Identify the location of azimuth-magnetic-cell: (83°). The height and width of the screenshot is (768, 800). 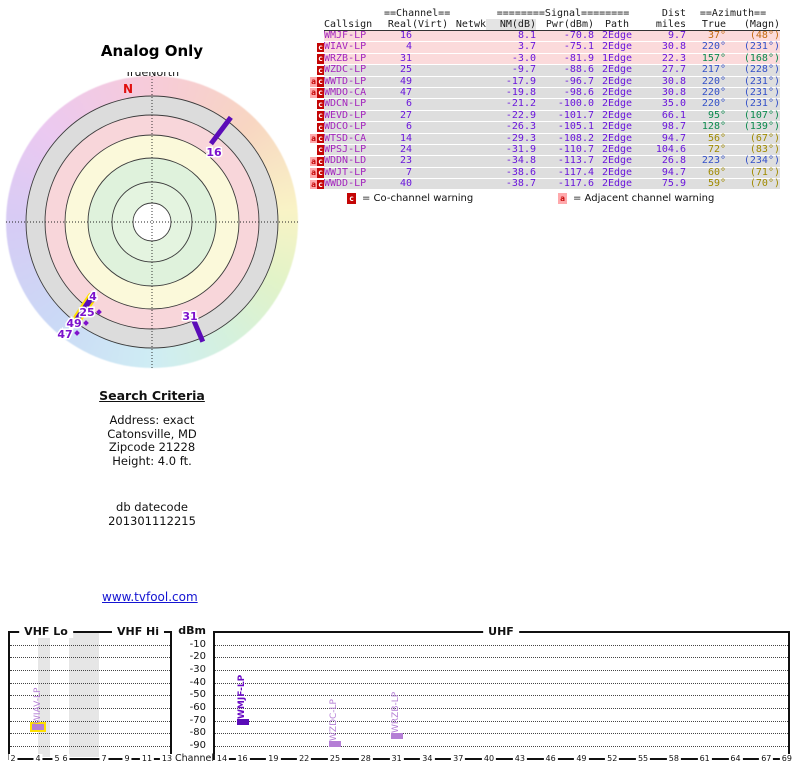
(753, 150).